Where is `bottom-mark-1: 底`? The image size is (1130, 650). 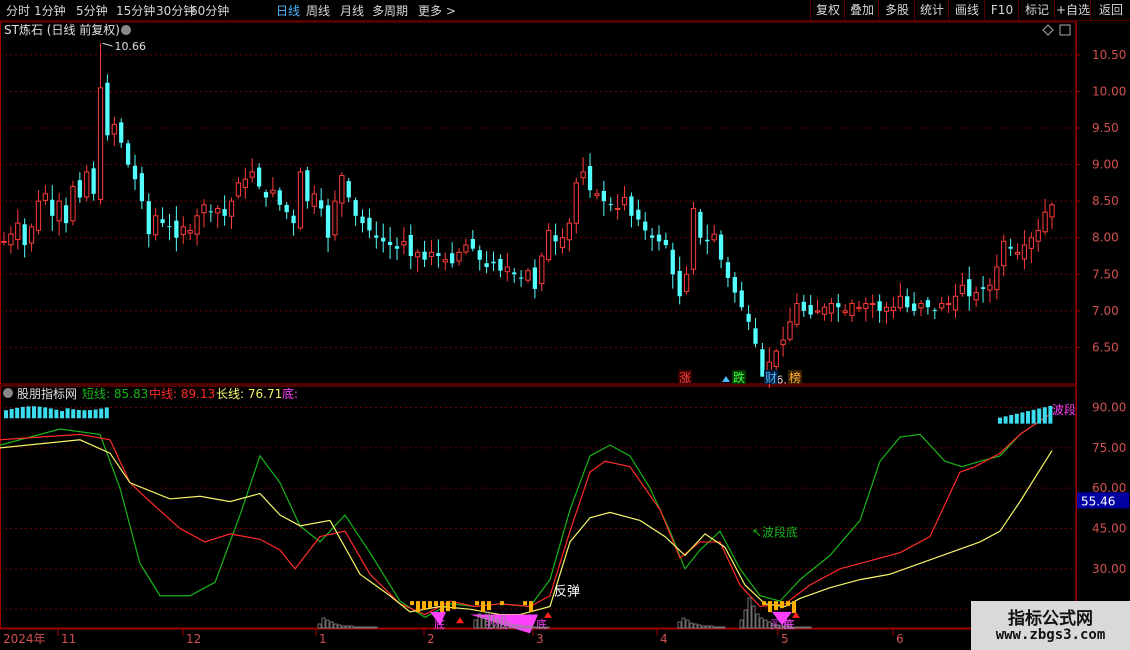 bottom-mark-1: 底 is located at coordinates (439, 624).